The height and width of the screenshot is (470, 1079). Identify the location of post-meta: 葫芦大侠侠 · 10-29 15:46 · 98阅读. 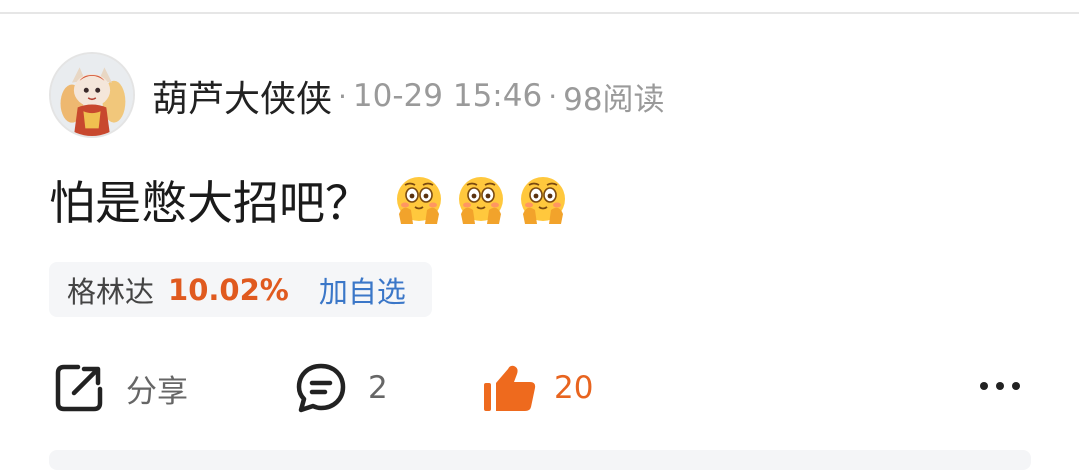
(408, 97).